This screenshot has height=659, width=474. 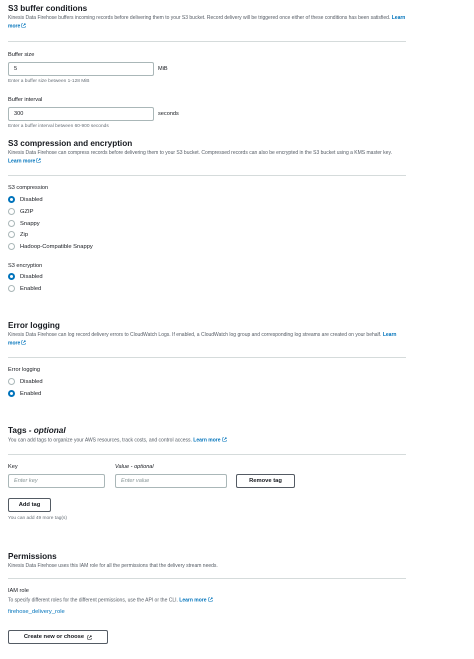 What do you see at coordinates (25, 199) in the screenshot?
I see `compression-option-disabled: Disabled` at bounding box center [25, 199].